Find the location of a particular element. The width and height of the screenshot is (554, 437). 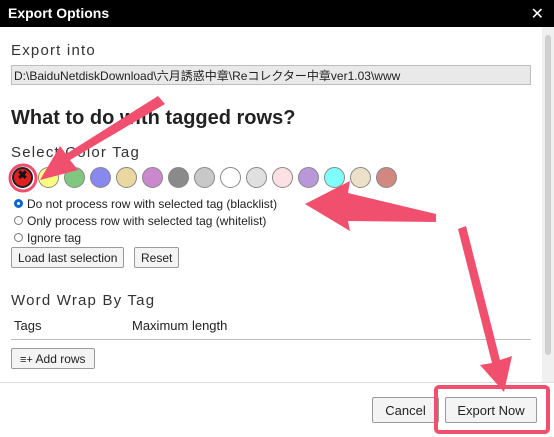

close-icon: ✕ is located at coordinates (537, 14).